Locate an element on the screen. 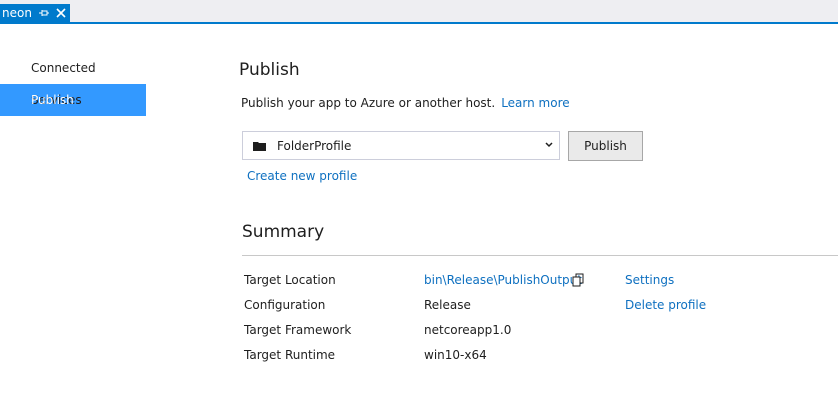  summary-label: Target Framework is located at coordinates (298, 330).